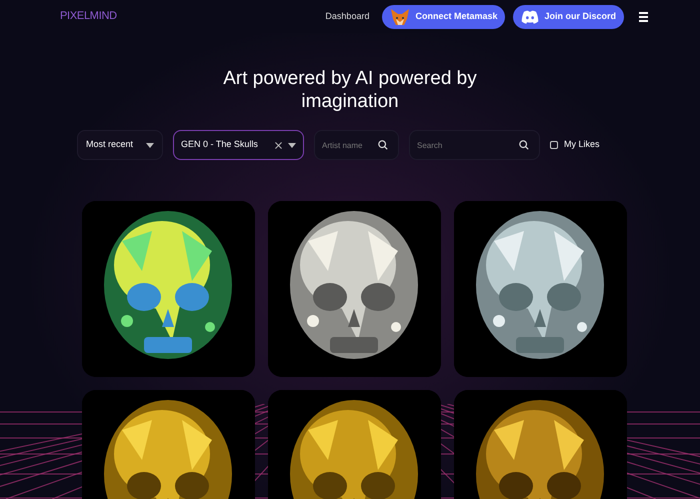 This screenshot has height=499, width=700. What do you see at coordinates (568, 16) in the screenshot?
I see `discord-button: Join our Discord` at bounding box center [568, 16].